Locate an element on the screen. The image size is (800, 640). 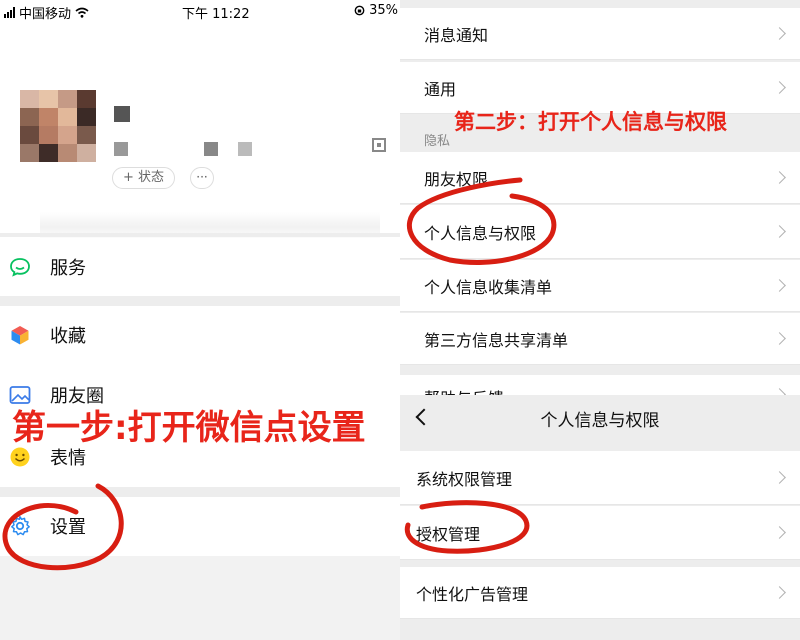
wifi-icon is located at coordinates (82, 12).